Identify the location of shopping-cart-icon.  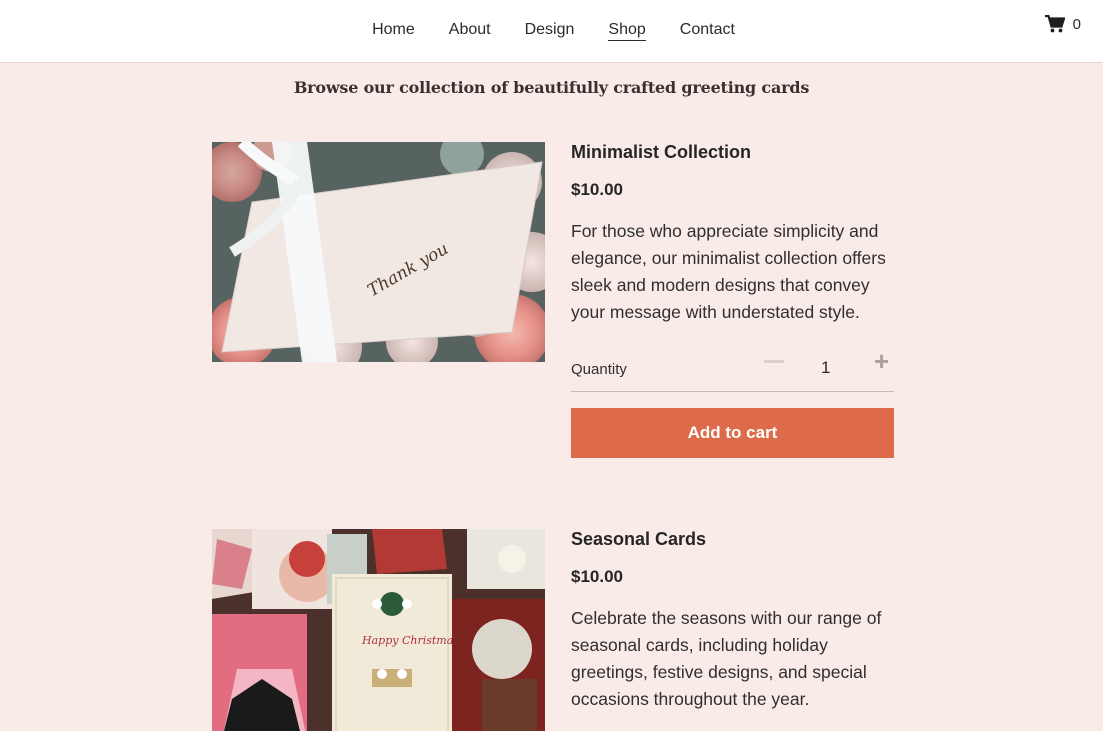
(1054, 24).